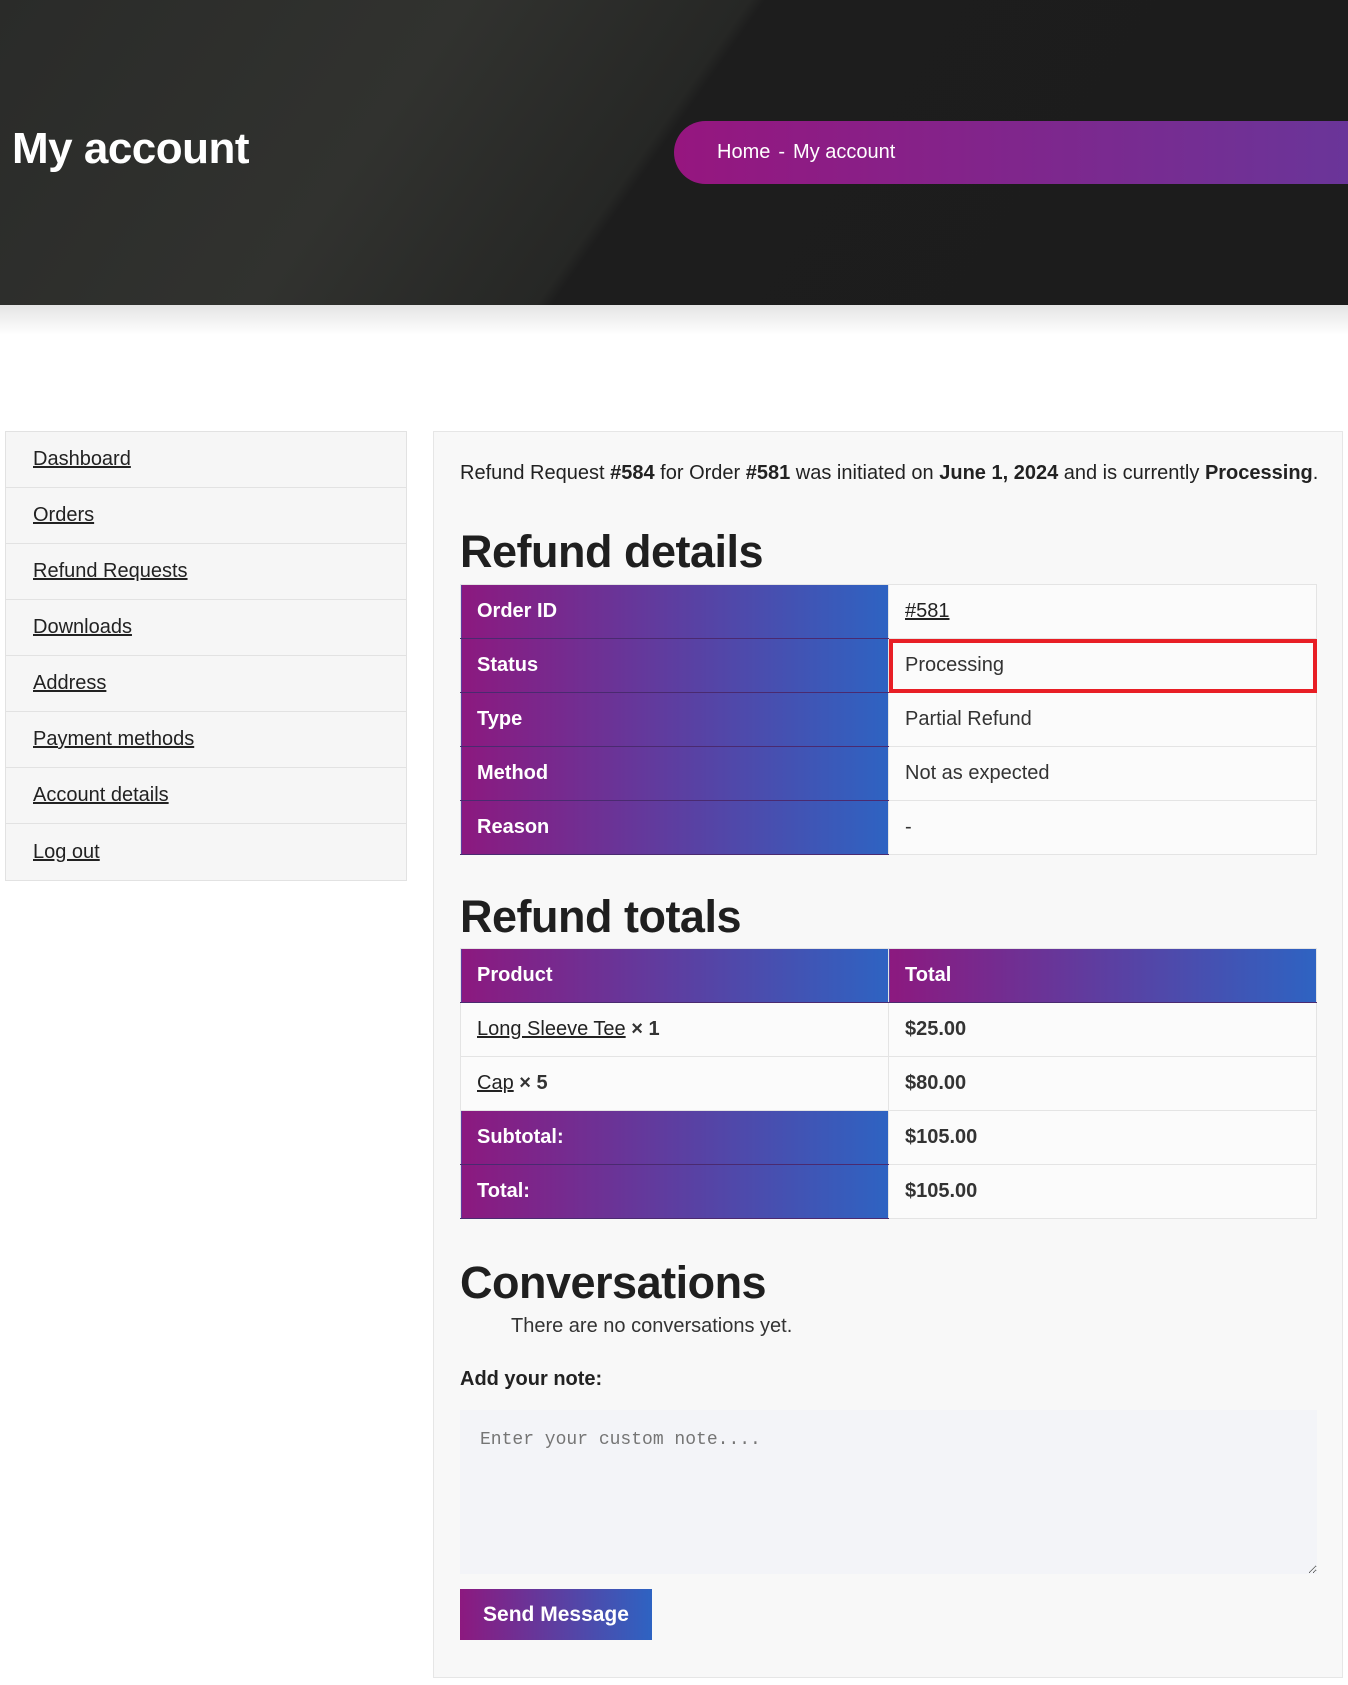  What do you see at coordinates (768, 473) in the screenshot?
I see `order-id: #581` at bounding box center [768, 473].